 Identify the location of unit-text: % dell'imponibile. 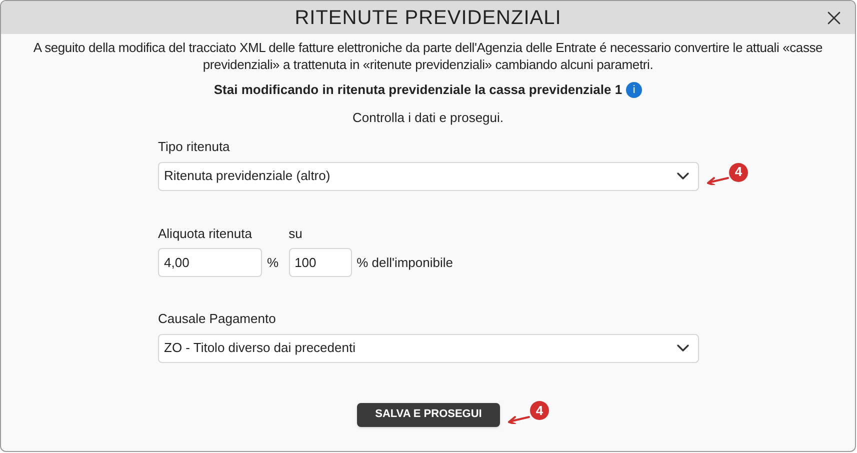
(404, 263).